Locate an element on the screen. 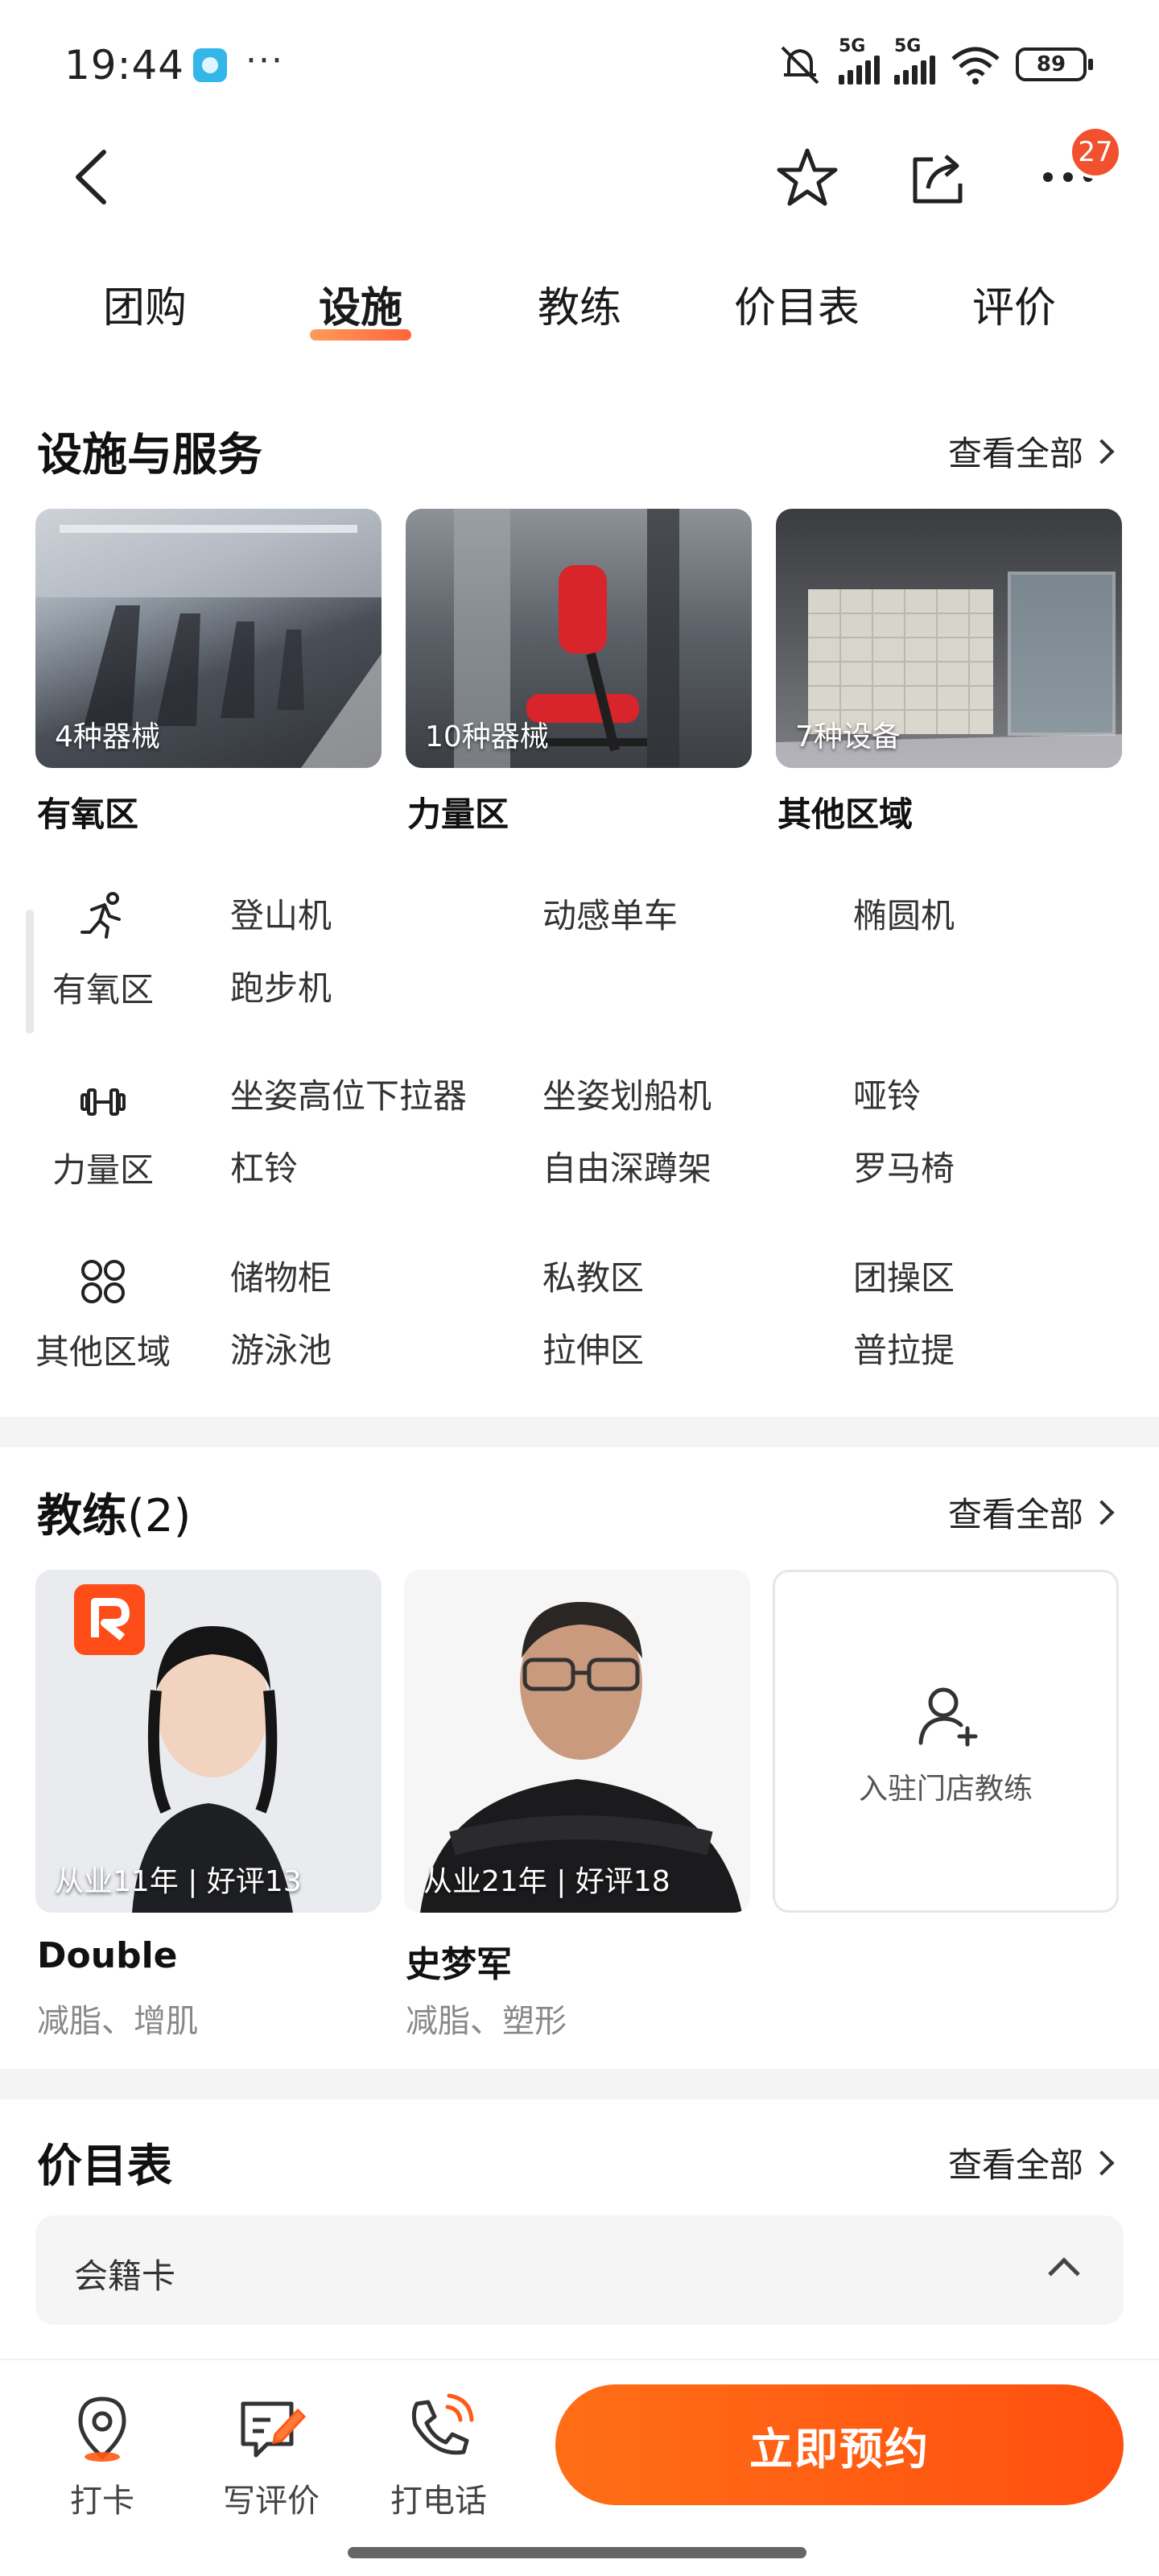  coach-tags: 减脂、增肌 is located at coordinates (117, 2021).